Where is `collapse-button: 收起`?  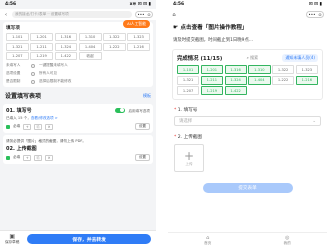
collapse-button: 收起 is located at coordinates (90, 56).